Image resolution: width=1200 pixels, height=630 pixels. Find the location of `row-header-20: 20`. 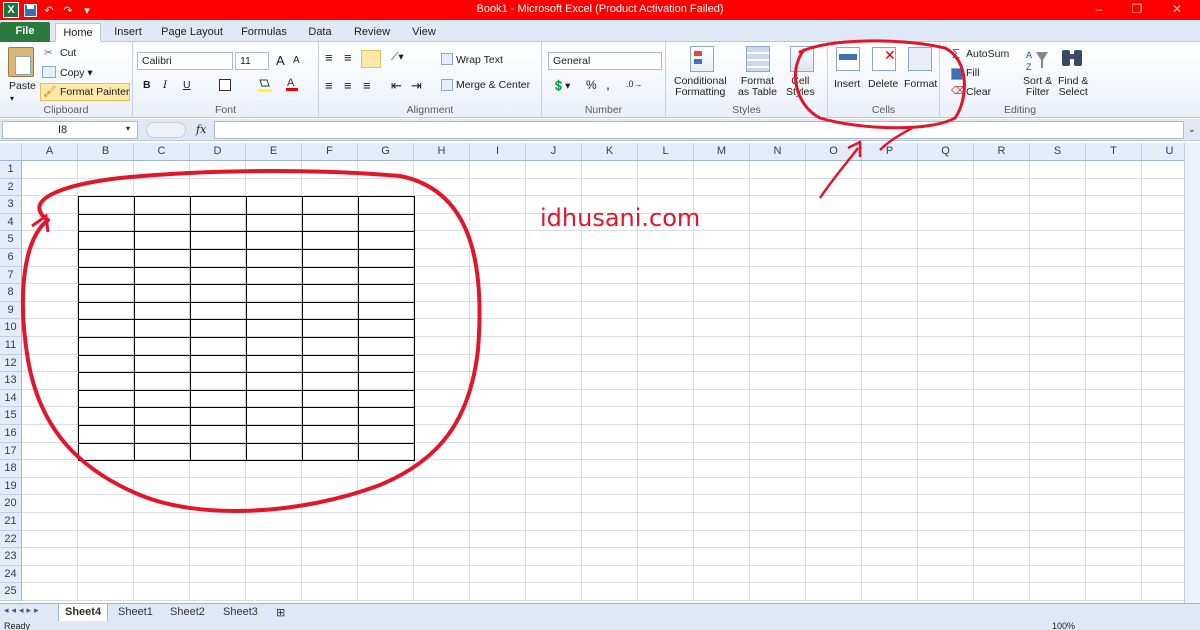

row-header-20: 20 is located at coordinates (11, 504).